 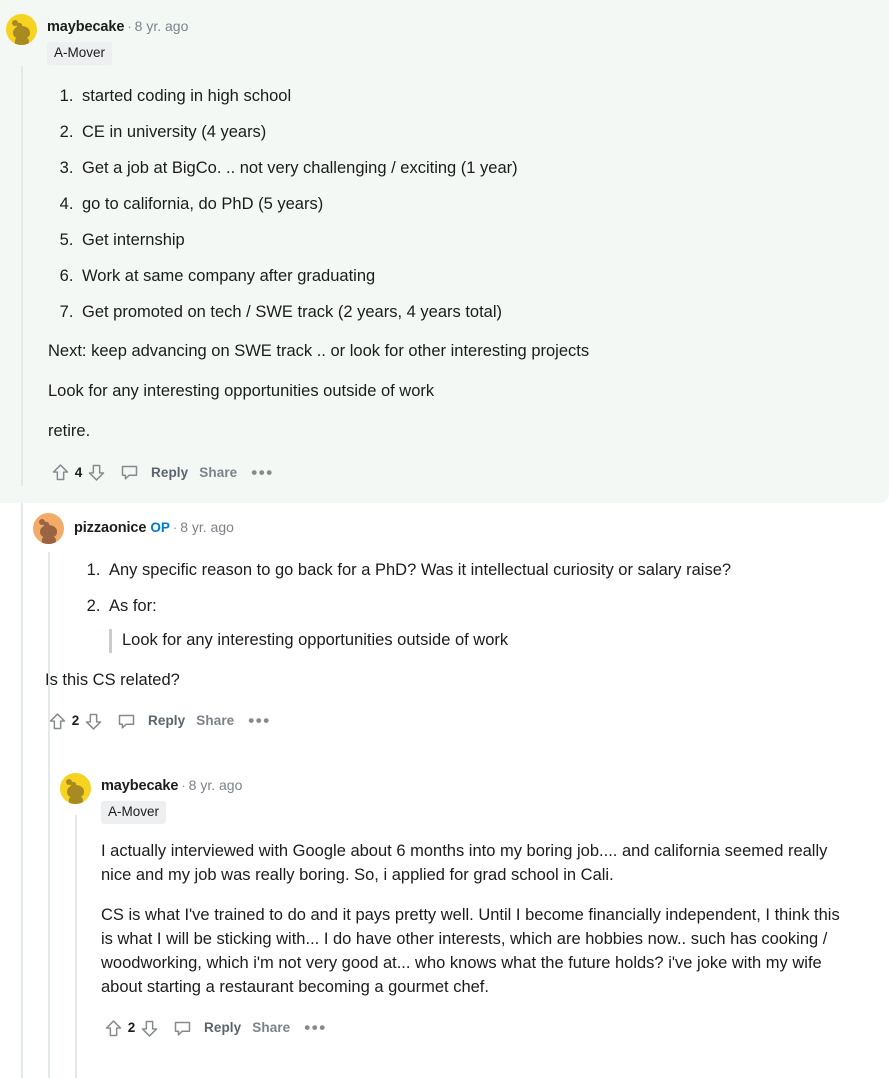 I want to click on vote-score: 4, so click(x=78, y=472).